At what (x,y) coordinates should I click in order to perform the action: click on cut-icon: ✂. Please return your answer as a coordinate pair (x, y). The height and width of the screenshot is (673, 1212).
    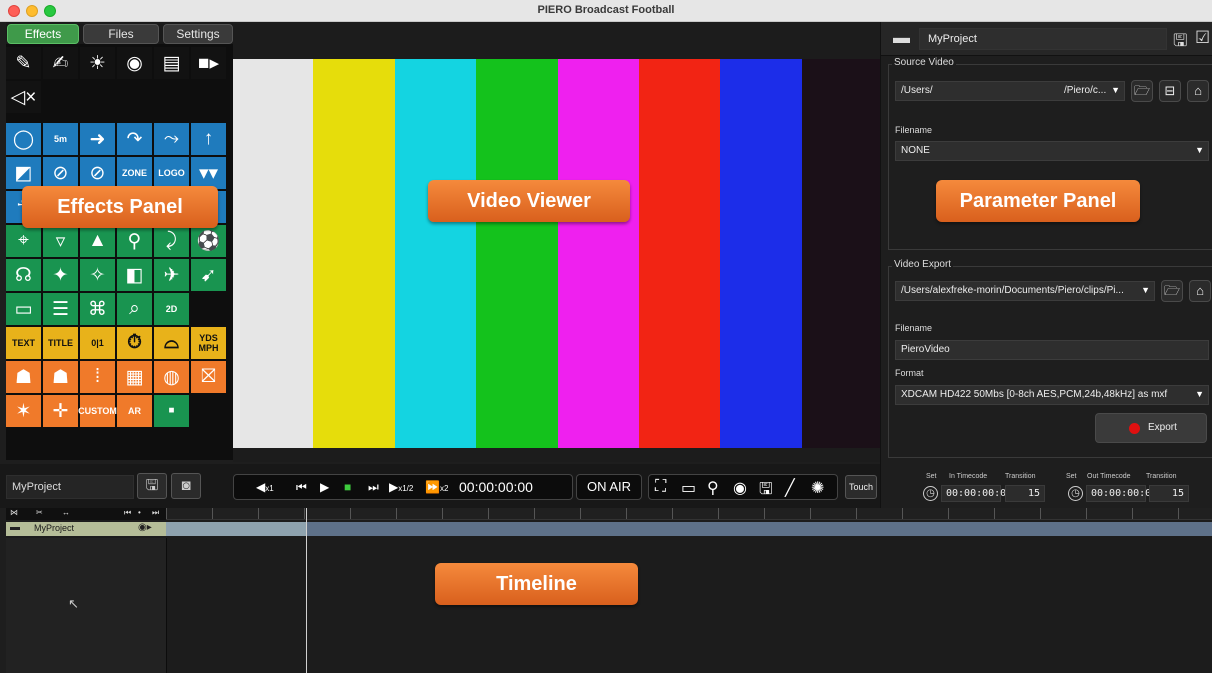
    Looking at the image, I should click on (39, 512).